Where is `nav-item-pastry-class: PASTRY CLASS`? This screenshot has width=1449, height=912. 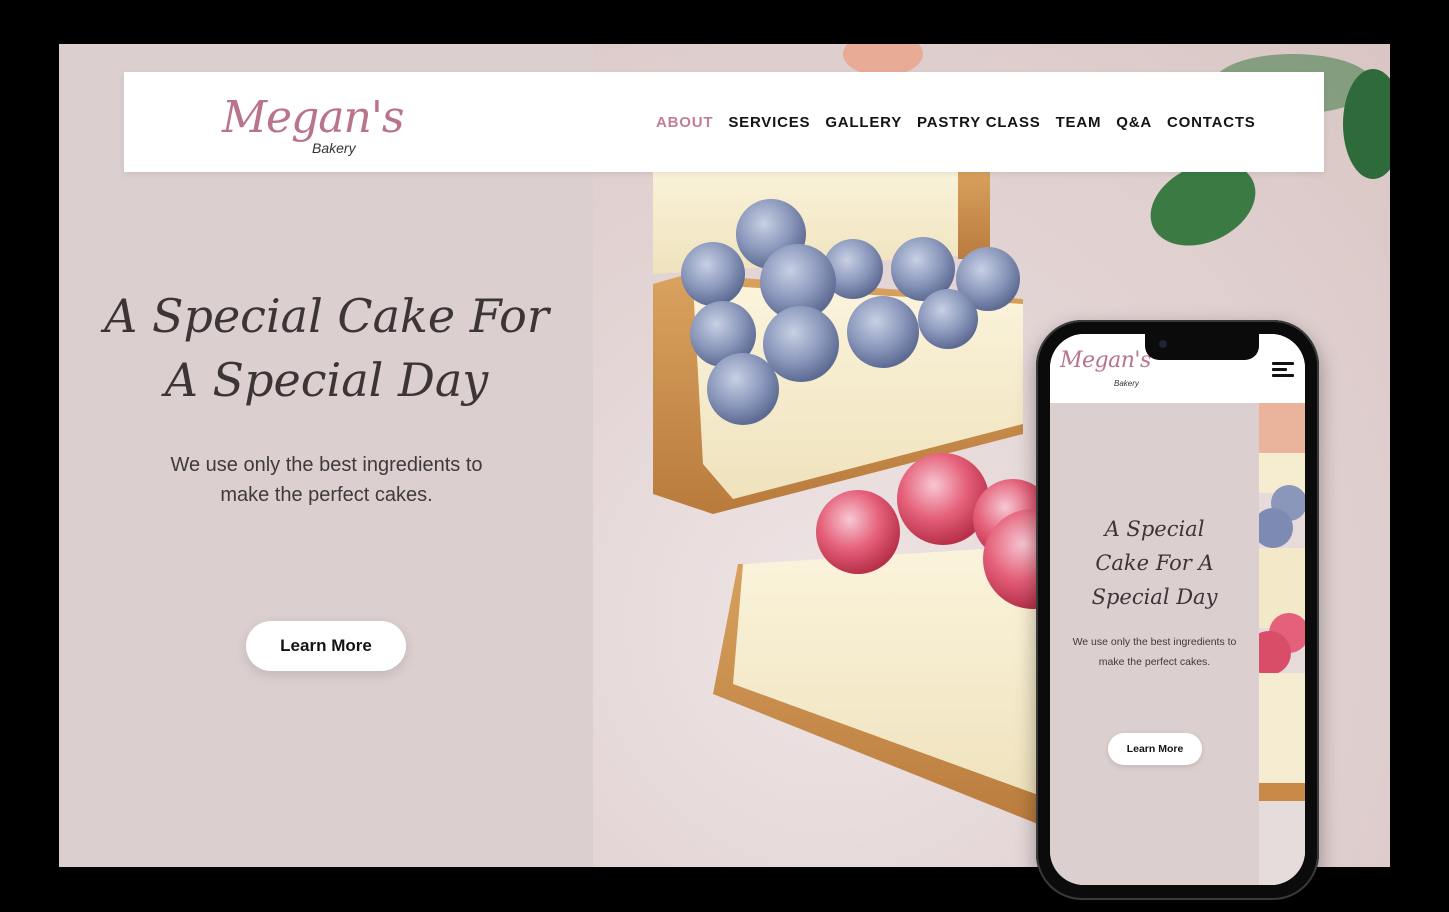 nav-item-pastry-class: PASTRY CLASS is located at coordinates (979, 122).